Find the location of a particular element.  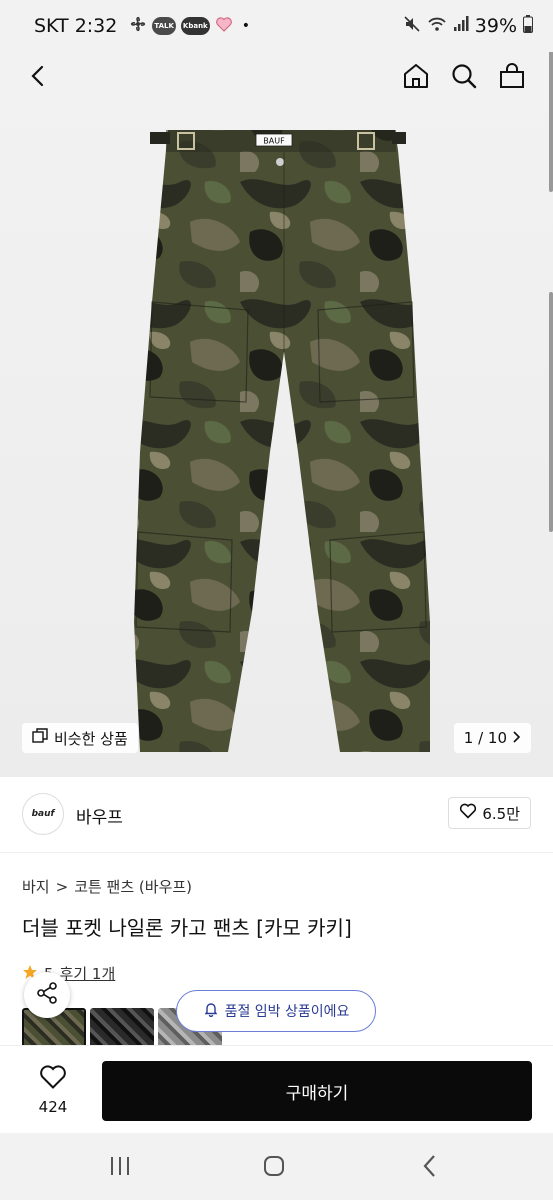

brand-logo-text: bauf is located at coordinates (43, 814).